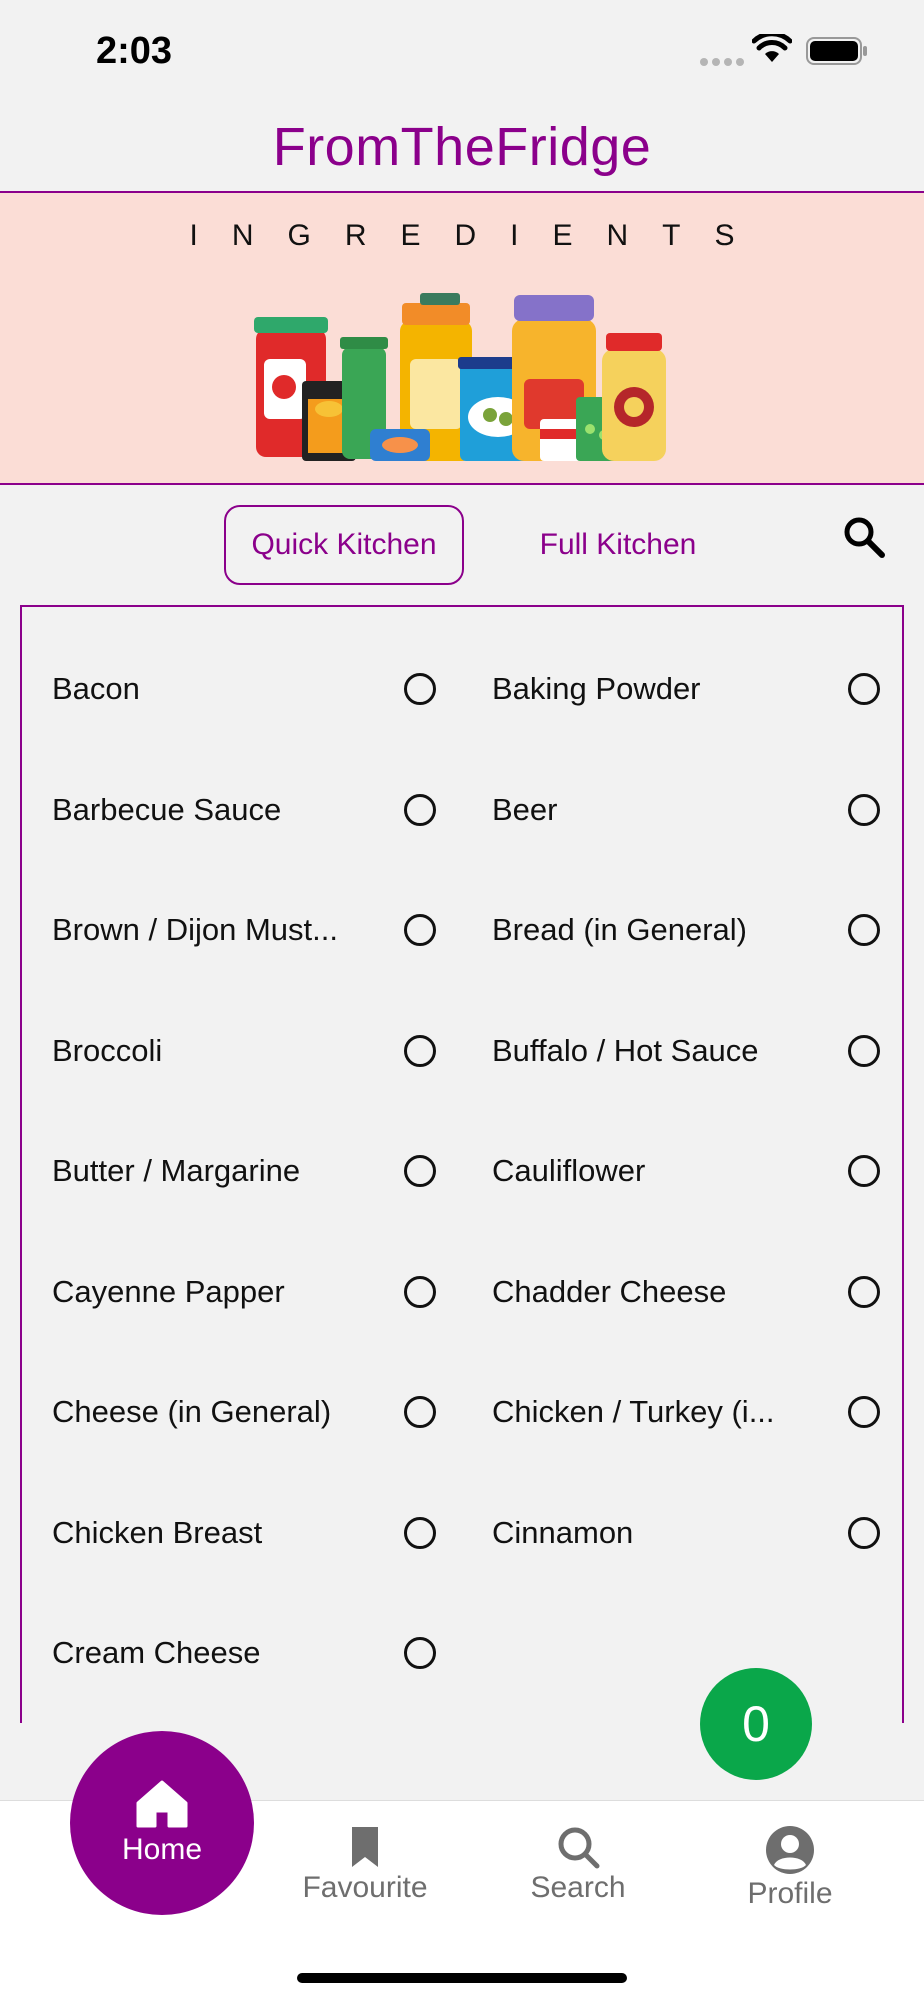 The width and height of the screenshot is (924, 2000). What do you see at coordinates (462, 1865) in the screenshot?
I see `bottom-nav: Home Favourite Search Profile` at bounding box center [462, 1865].